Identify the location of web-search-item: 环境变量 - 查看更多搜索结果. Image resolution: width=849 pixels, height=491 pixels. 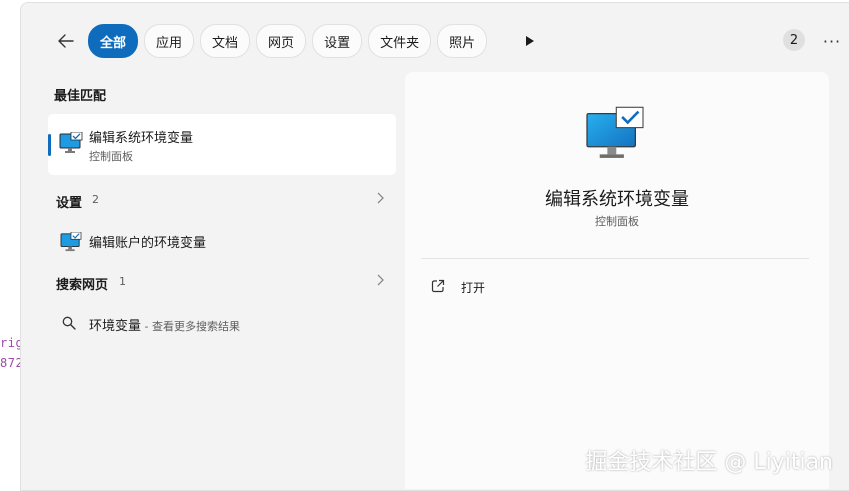
(222, 323).